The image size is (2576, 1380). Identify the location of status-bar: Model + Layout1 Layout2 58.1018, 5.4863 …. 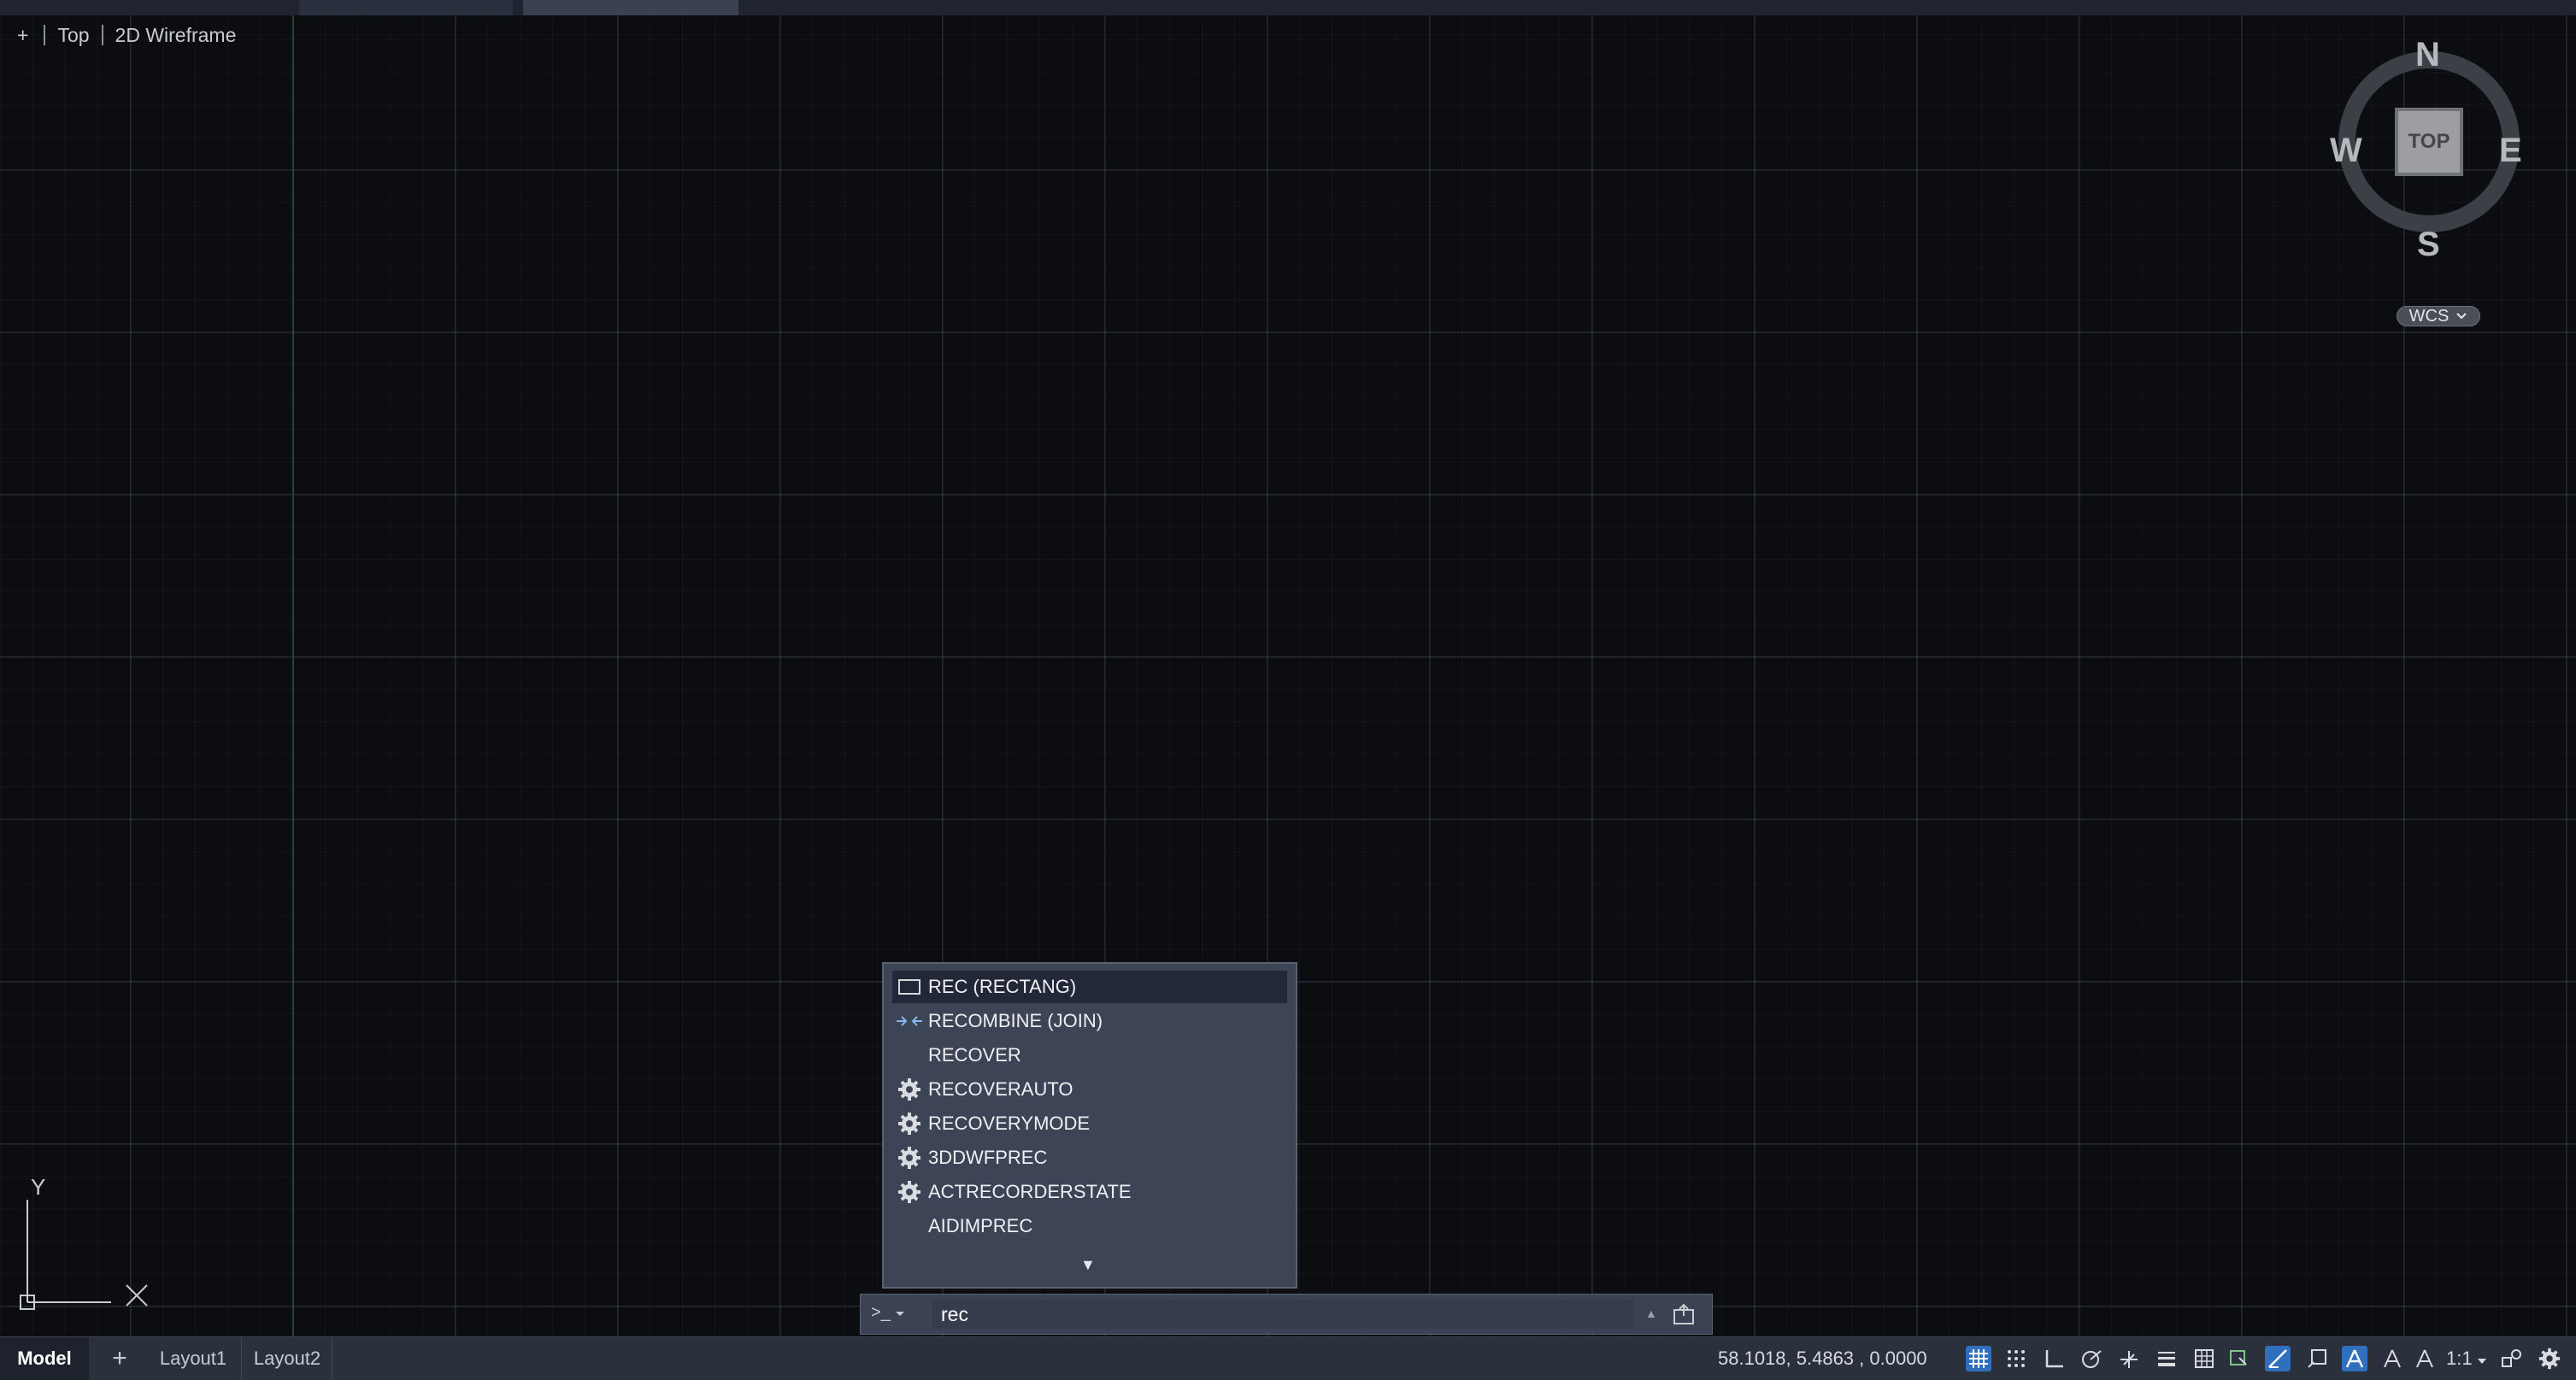
(1288, 1358).